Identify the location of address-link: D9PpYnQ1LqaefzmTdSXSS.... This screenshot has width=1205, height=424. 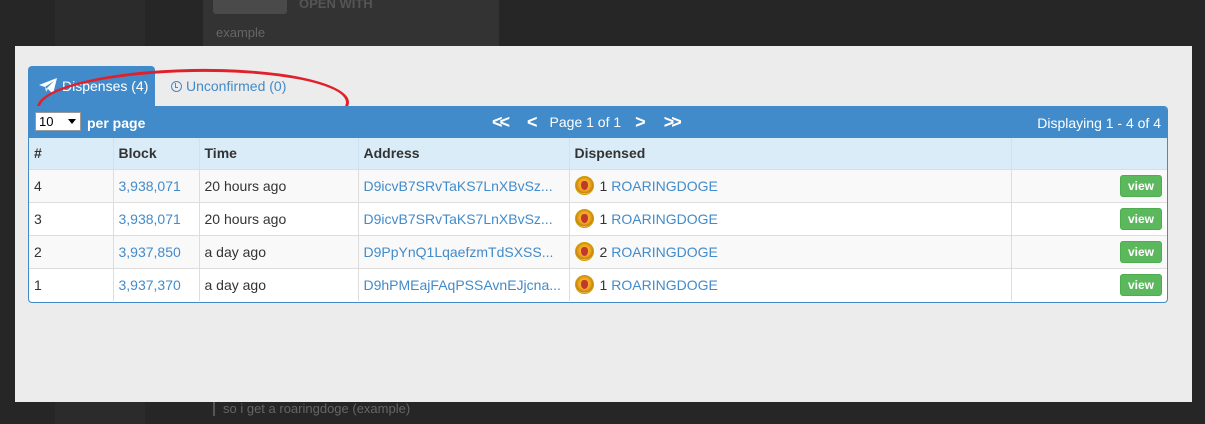
(459, 252).